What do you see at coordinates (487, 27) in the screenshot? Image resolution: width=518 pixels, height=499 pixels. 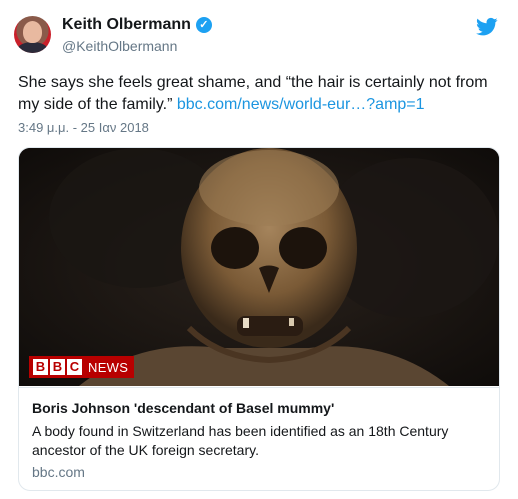 I see `twitter-bird-icon` at bounding box center [487, 27].